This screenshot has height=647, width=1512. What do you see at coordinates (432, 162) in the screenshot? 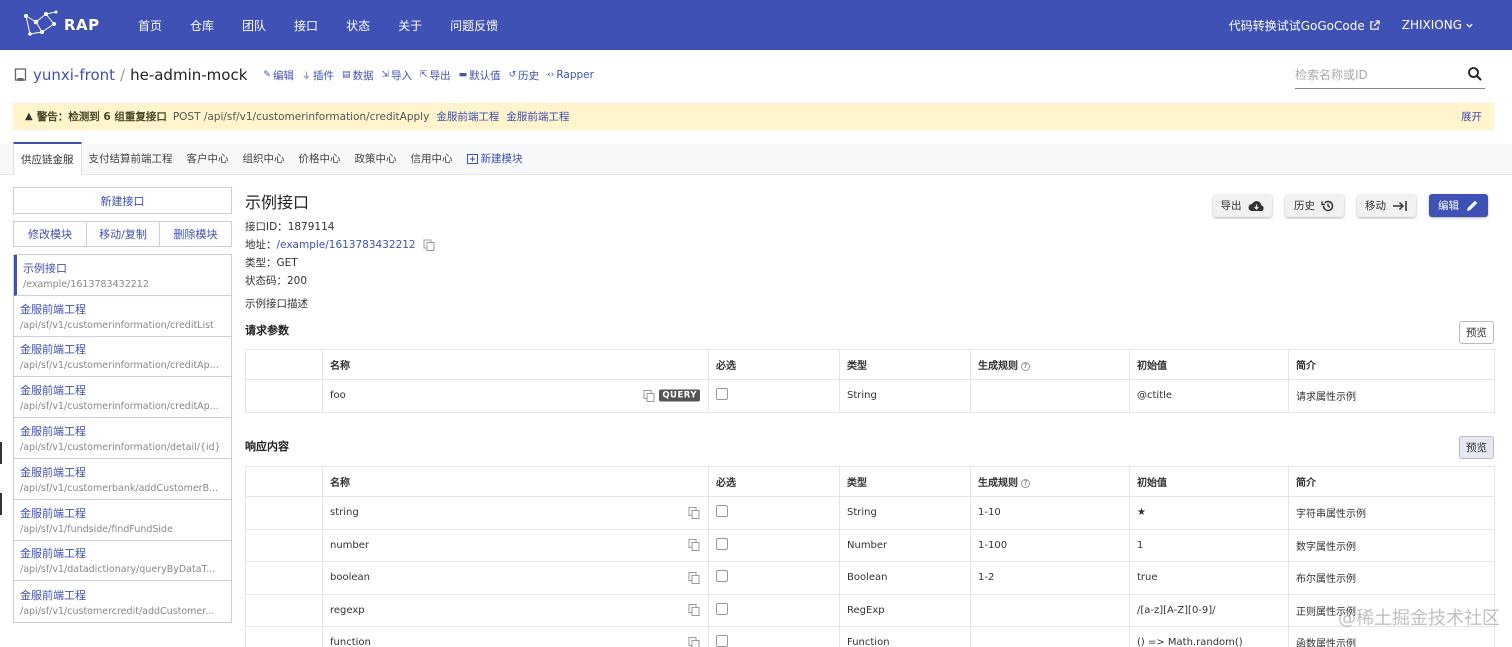
I see `tab-credit-center: 信用中心` at bounding box center [432, 162].